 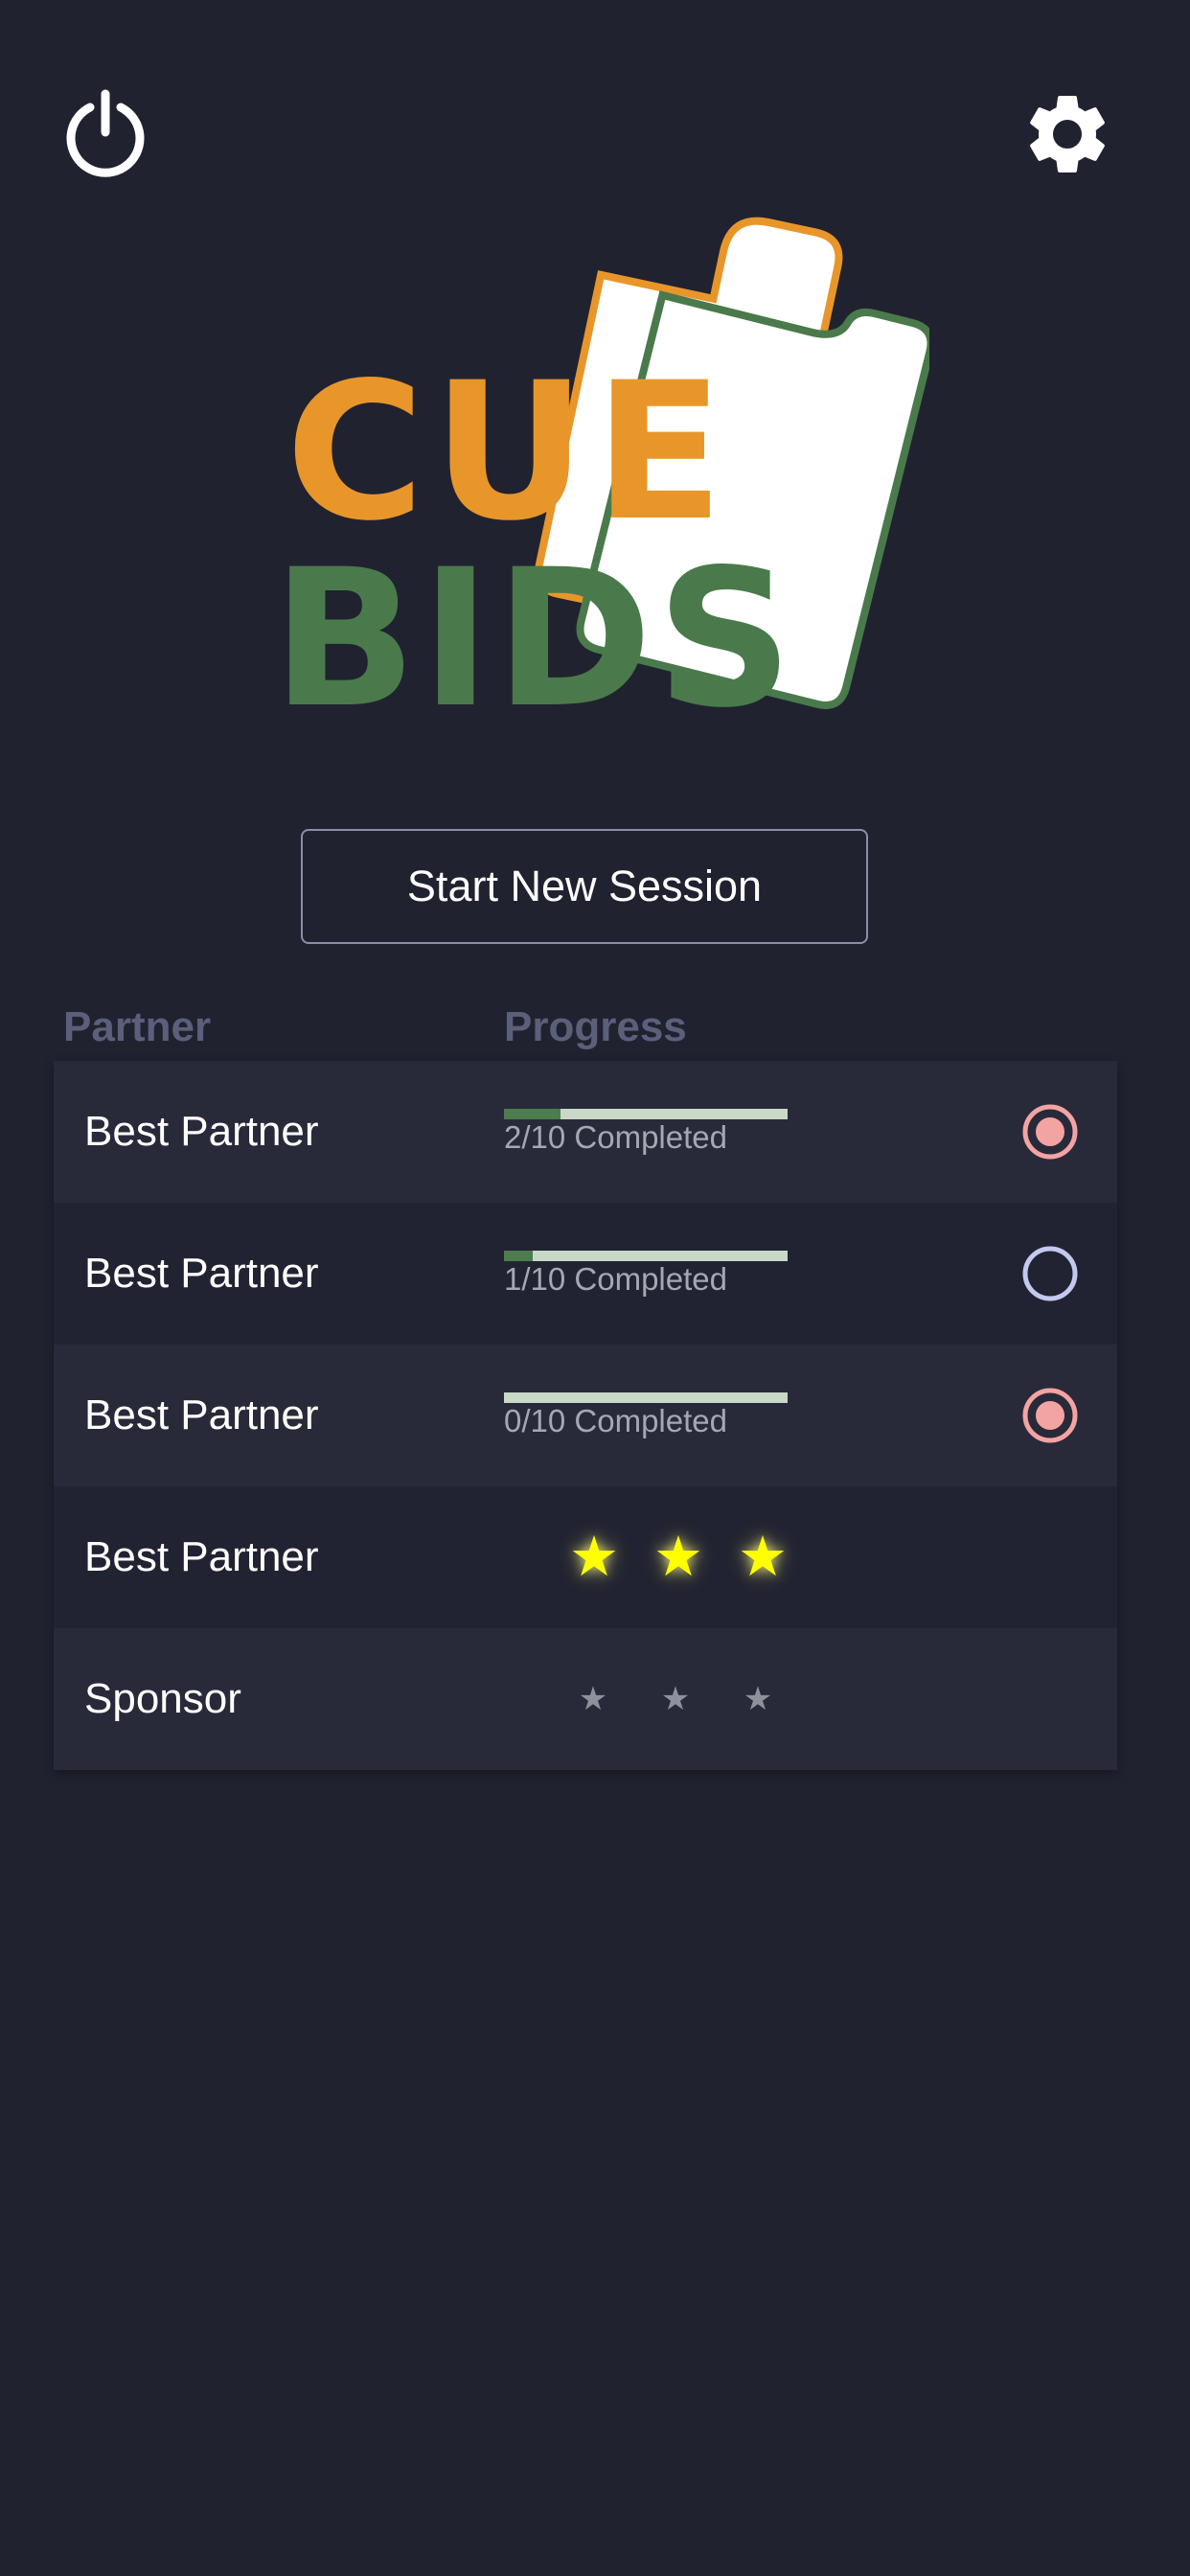 What do you see at coordinates (616, 1279) in the screenshot?
I see `progress-text: 1/10 Completed` at bounding box center [616, 1279].